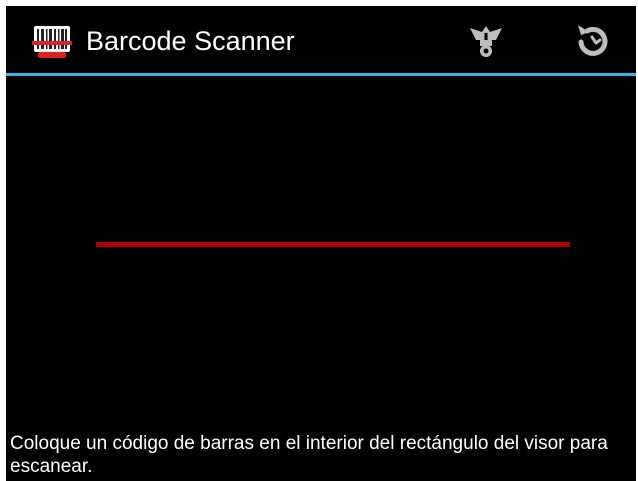 Image resolution: width=638 pixels, height=481 pixels. I want to click on history-button, so click(592, 40).